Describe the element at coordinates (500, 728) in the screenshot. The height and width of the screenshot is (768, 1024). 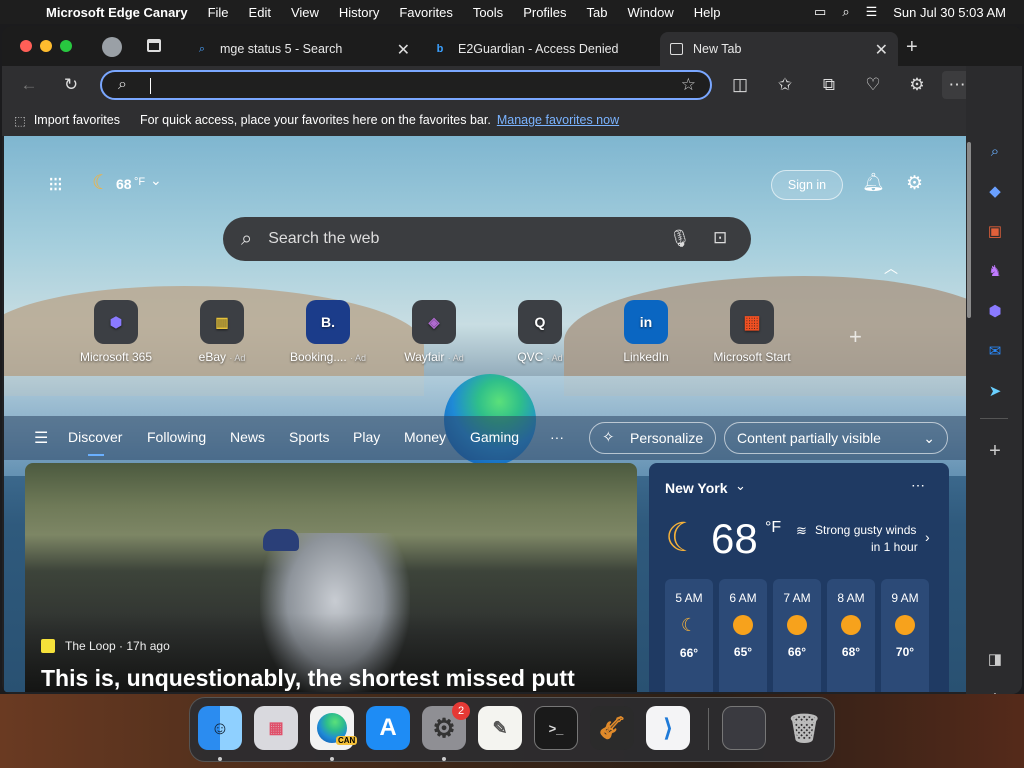
I see `textedit-icon: ✎` at that location.